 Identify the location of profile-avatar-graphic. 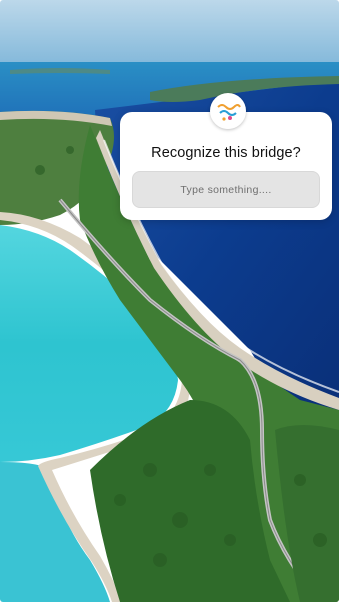
(228, 111).